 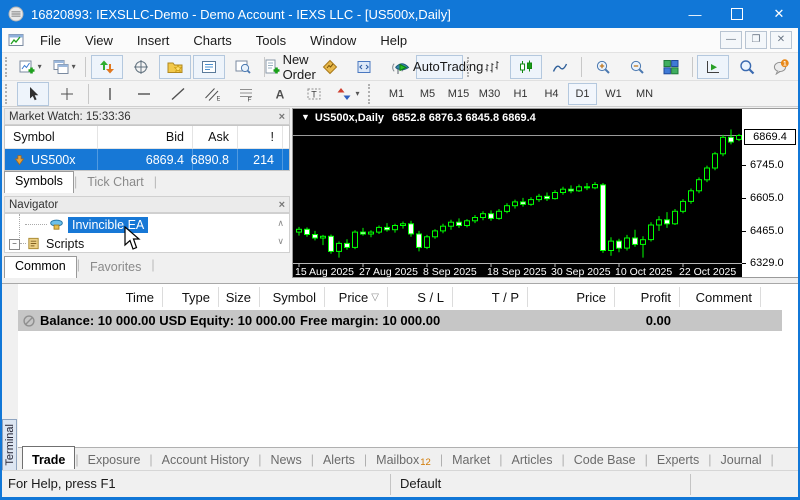 I want to click on column-header-ask: Ask, so click(x=215, y=137).